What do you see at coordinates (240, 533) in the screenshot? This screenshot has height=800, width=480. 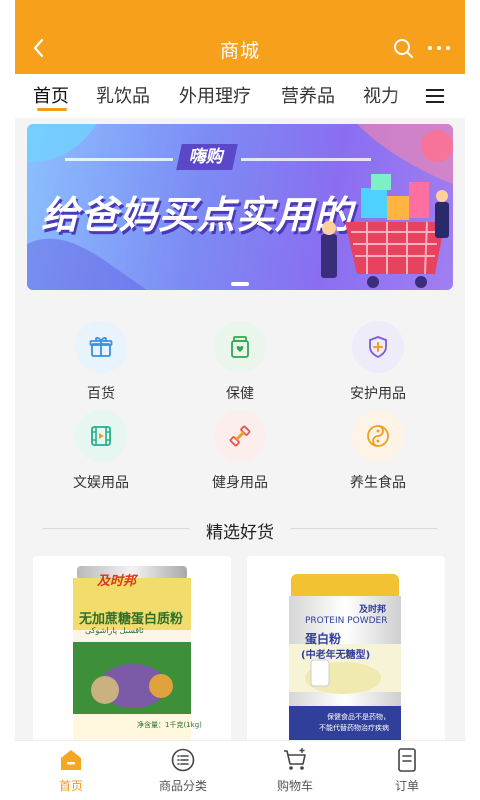 I see `section-title: 精选好货` at bounding box center [240, 533].